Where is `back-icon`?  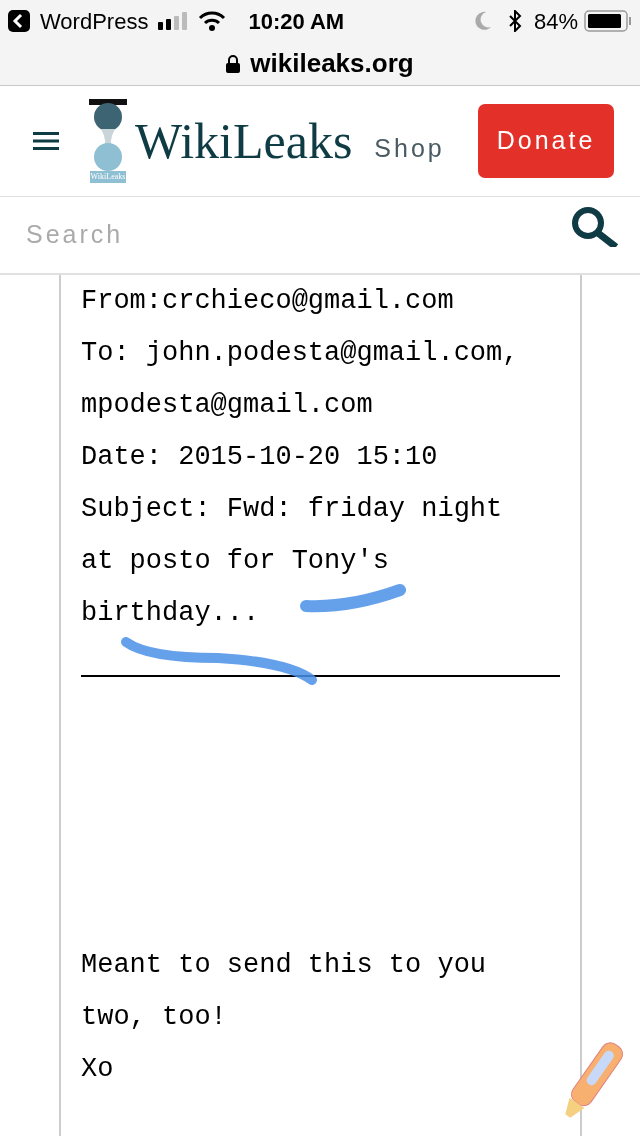
back-icon is located at coordinates (19, 21).